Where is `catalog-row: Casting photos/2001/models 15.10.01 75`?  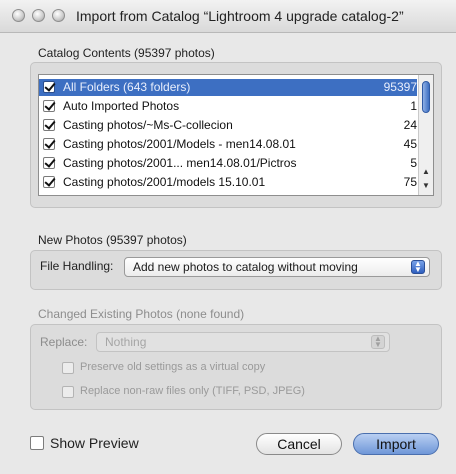 catalog-row: Casting photos/2001/models 15.10.01 75 is located at coordinates (228, 182).